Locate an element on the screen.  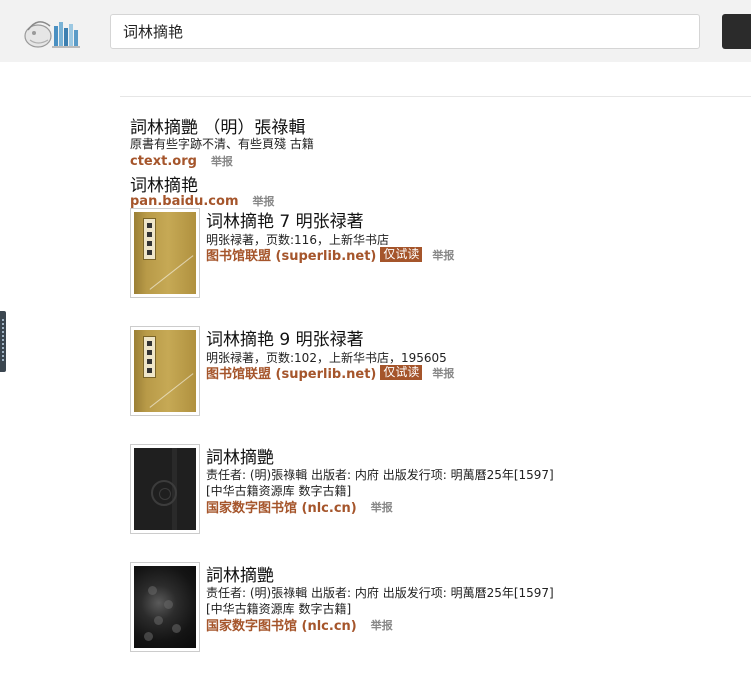
search-input is located at coordinates (405, 31).